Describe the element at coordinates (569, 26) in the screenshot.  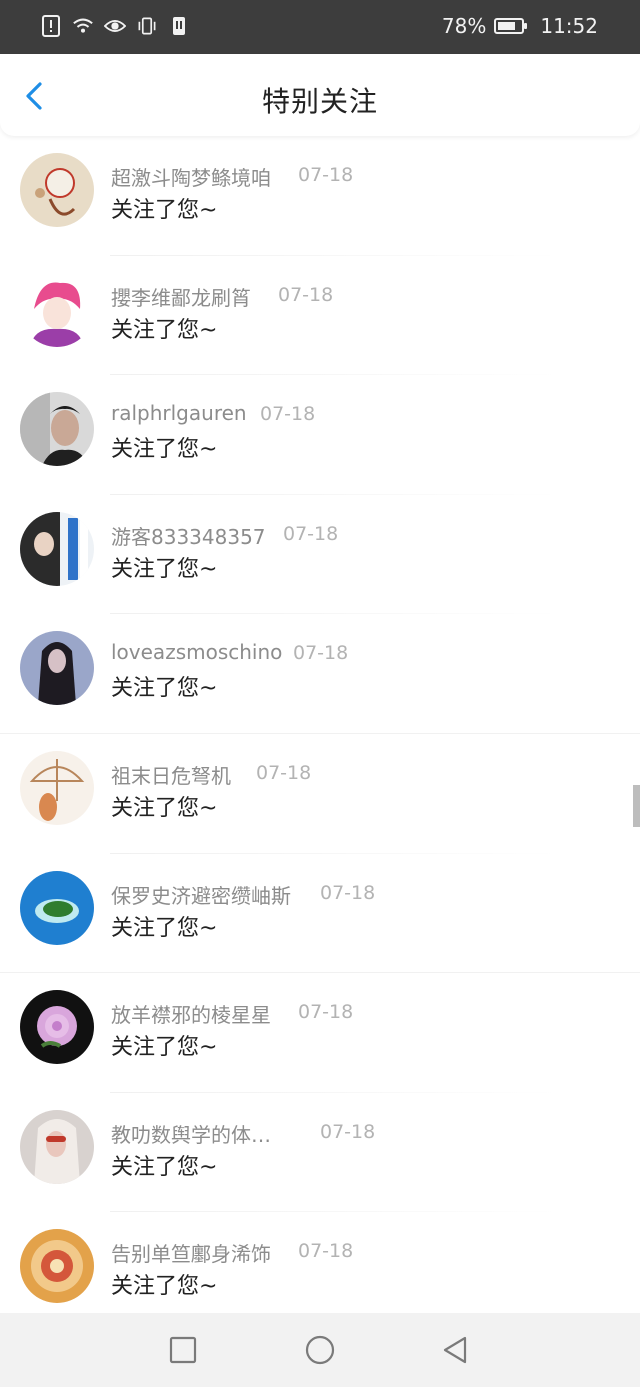
I see `clock: 11:52` at that location.